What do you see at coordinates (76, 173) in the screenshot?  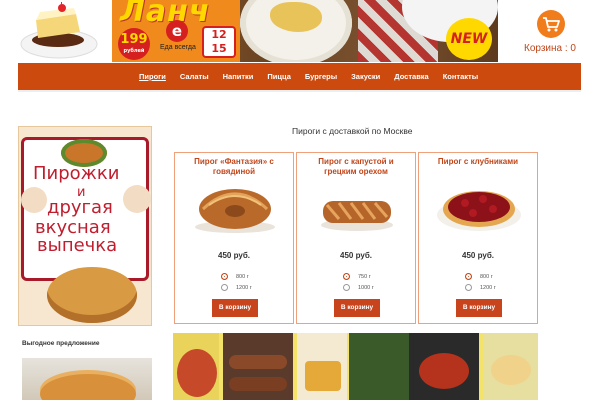 I see `book-title-line: Пирожки` at bounding box center [76, 173].